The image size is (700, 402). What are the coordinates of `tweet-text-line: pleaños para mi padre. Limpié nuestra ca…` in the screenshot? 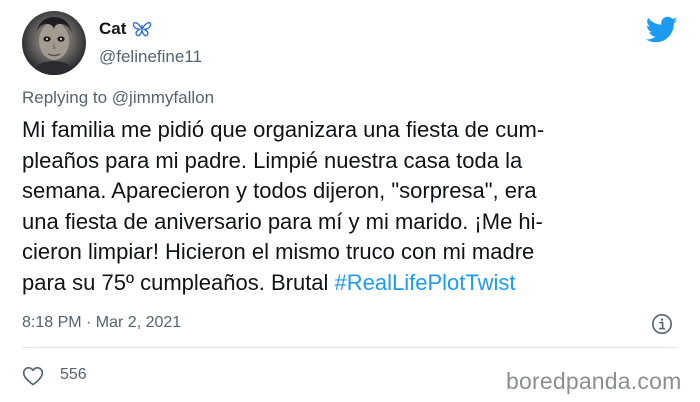 It's located at (272, 160).